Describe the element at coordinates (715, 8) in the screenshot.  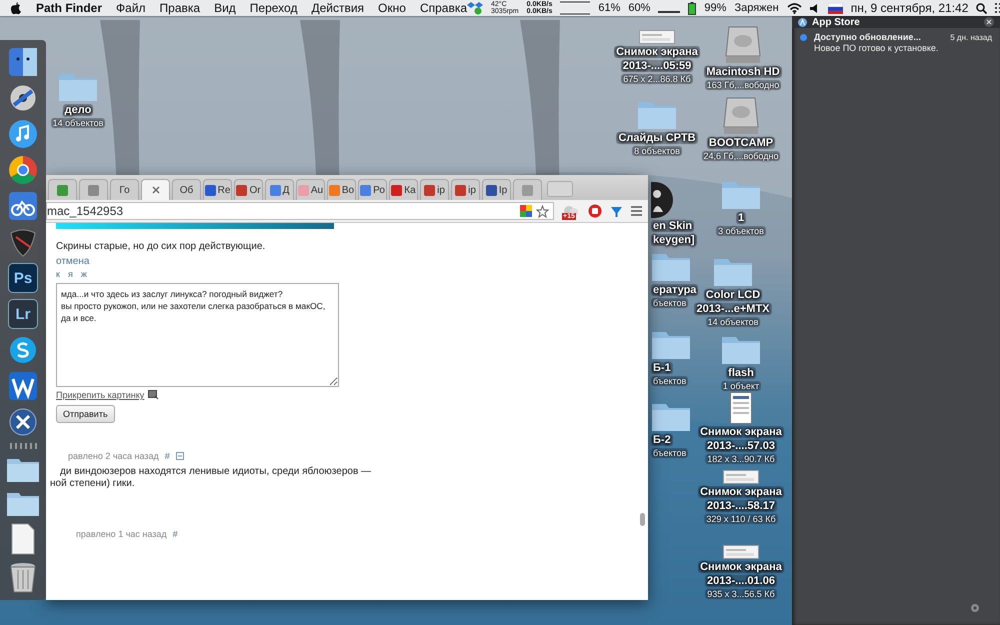
I see `battery-percent-text: 99%` at that location.